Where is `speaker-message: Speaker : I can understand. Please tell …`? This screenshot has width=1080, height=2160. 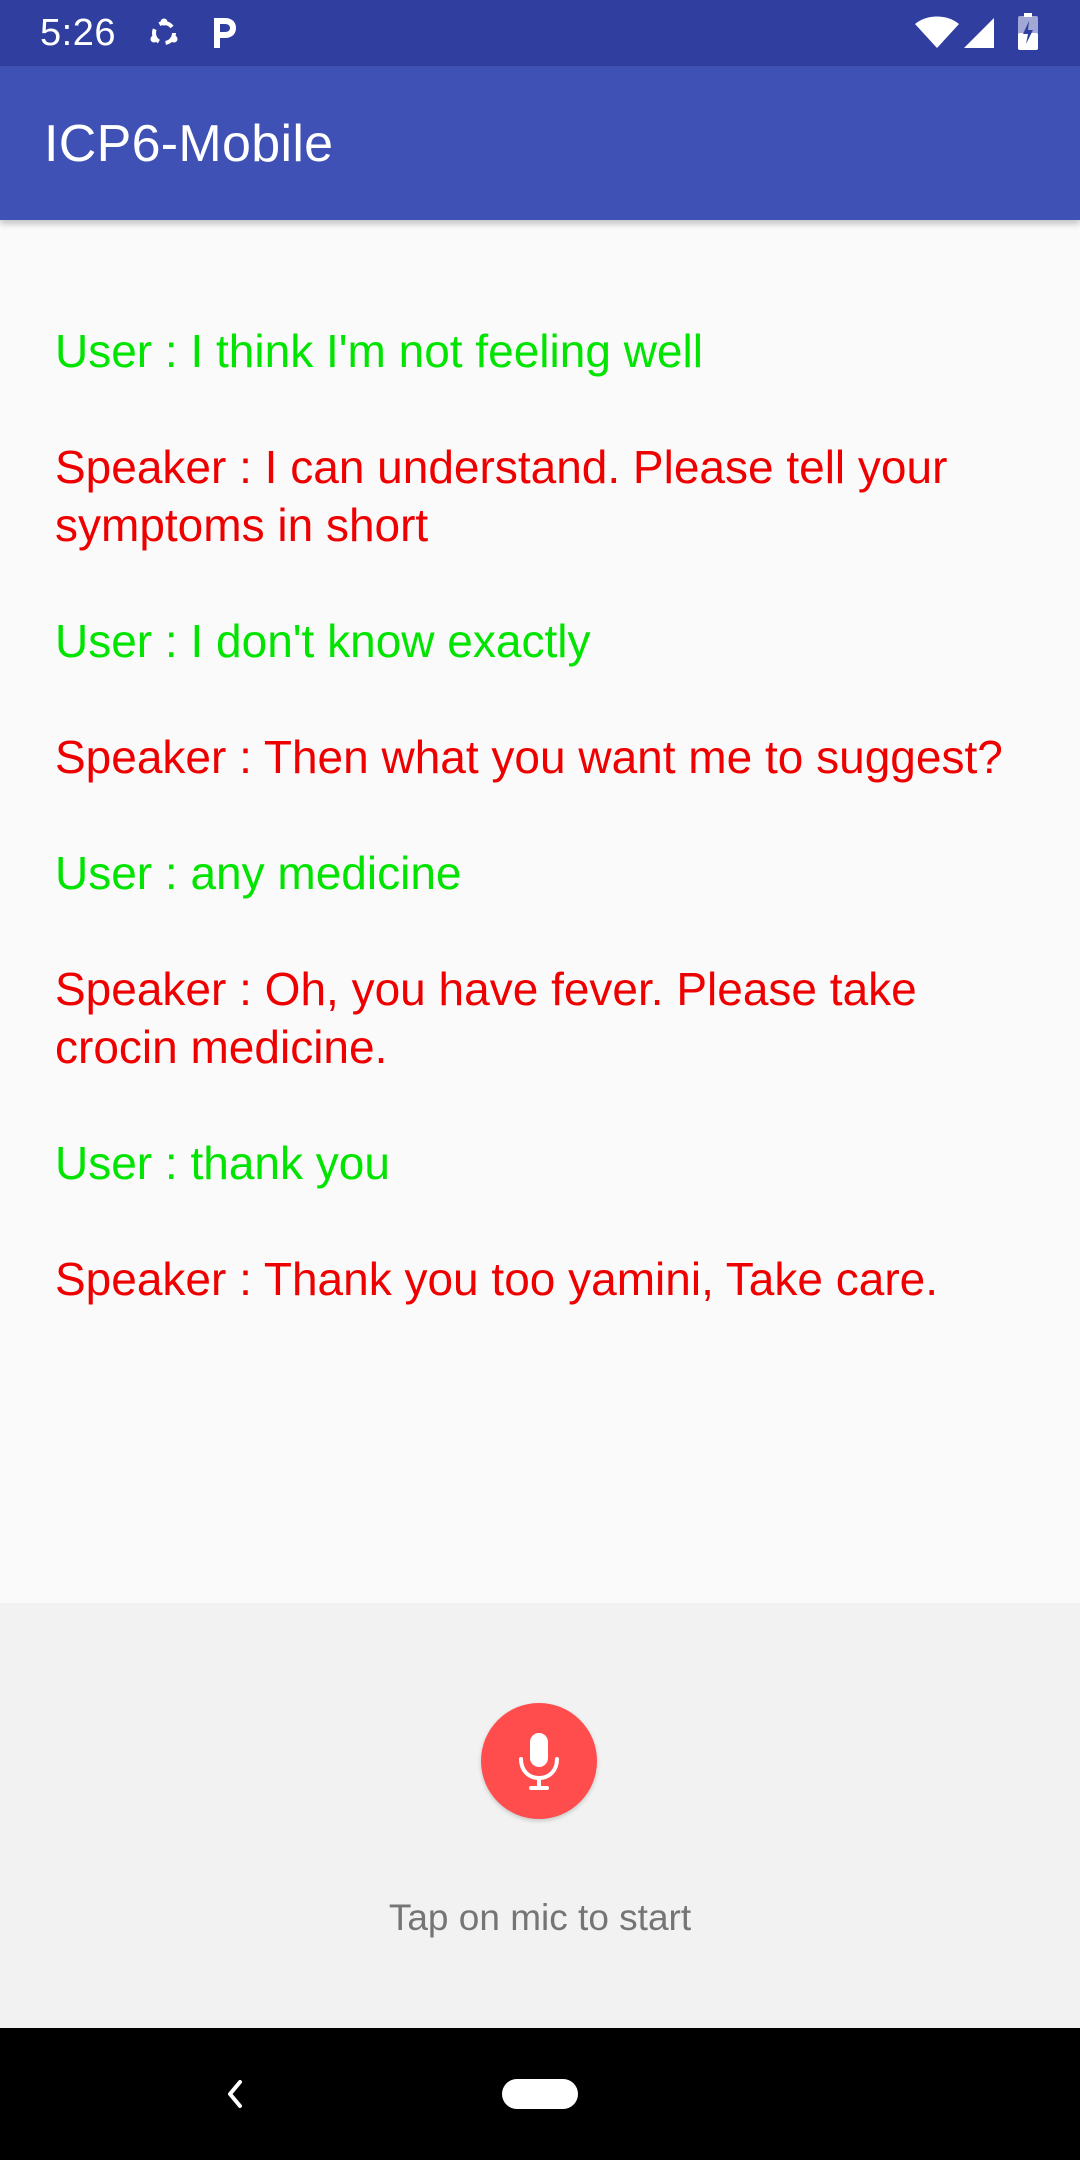 speaker-message: Speaker : I can understand. Please tell … is located at coordinates (508, 496).